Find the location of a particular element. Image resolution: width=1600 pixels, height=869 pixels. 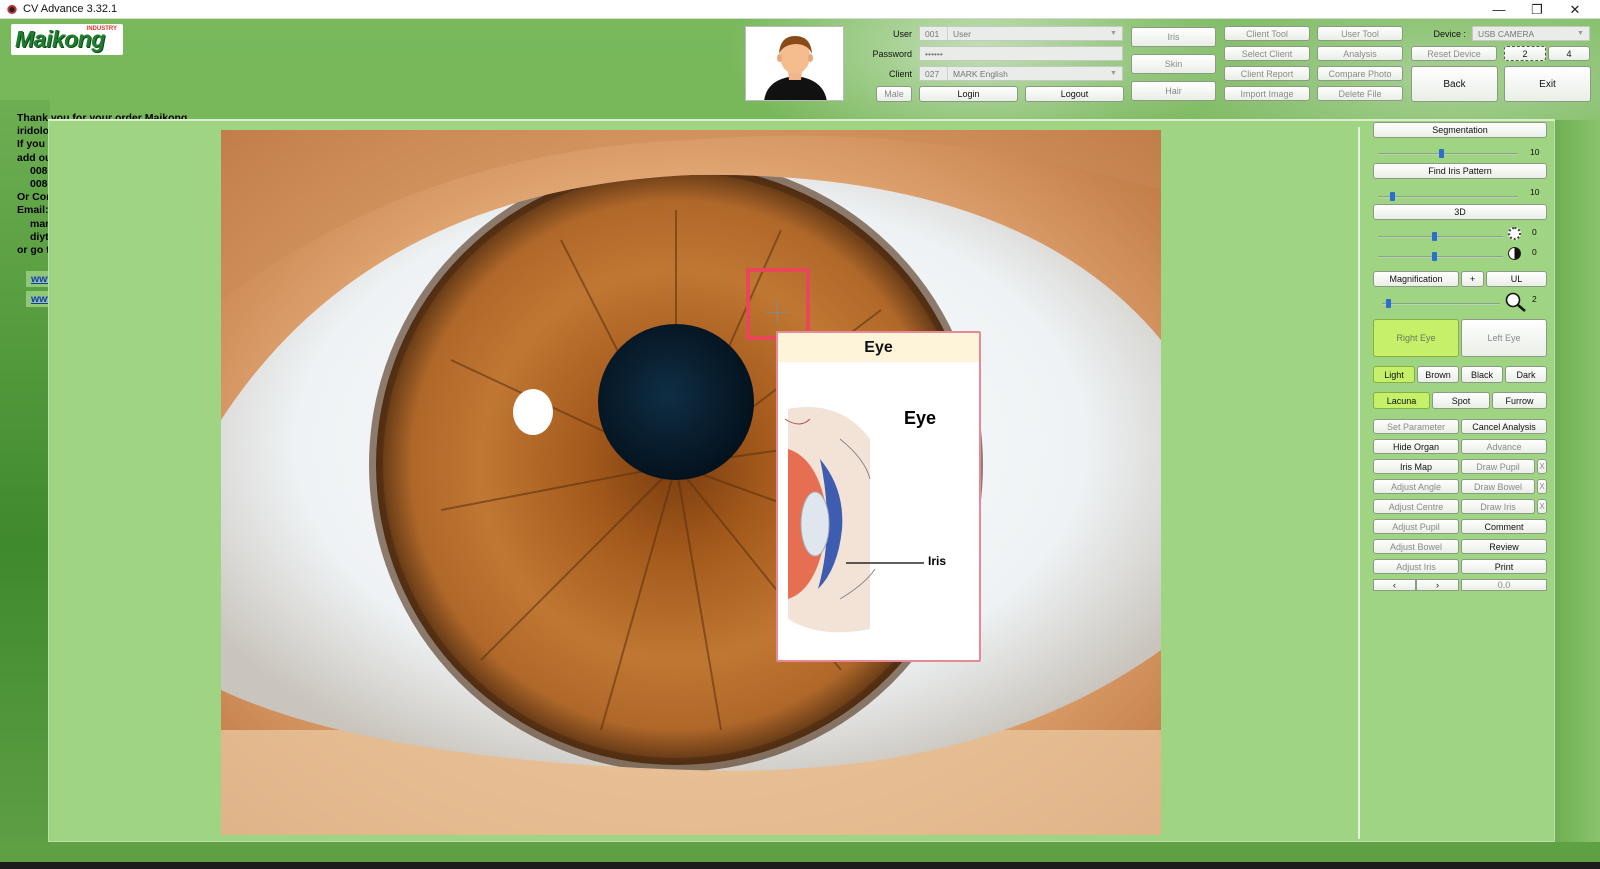

resolution-2-button: 2 is located at coordinates (1525, 53).